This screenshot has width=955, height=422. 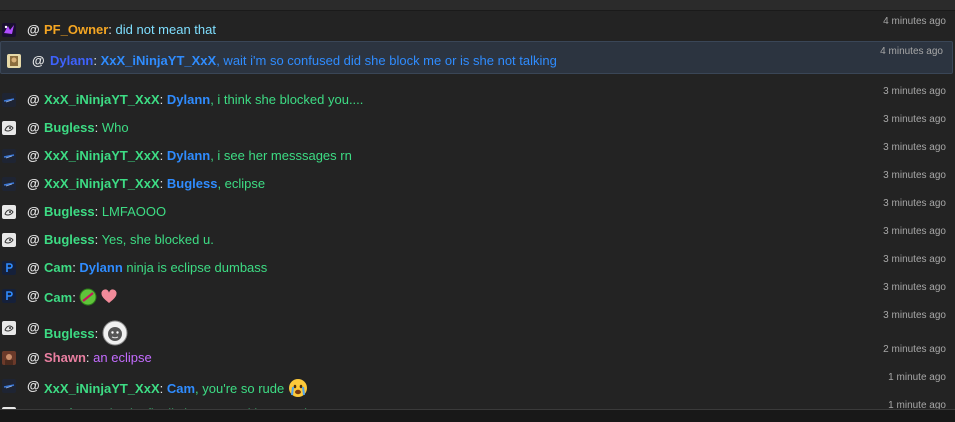 I want to click on message-line: PF_Owner: did not mean that, so click(x=130, y=29).